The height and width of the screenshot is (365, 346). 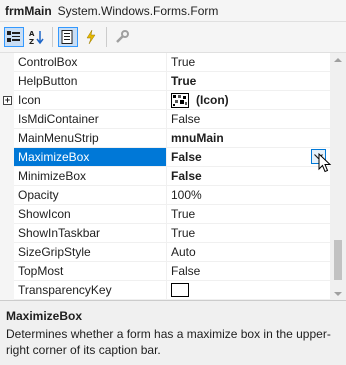 I want to click on property-name: ShowIcon, so click(x=44, y=214).